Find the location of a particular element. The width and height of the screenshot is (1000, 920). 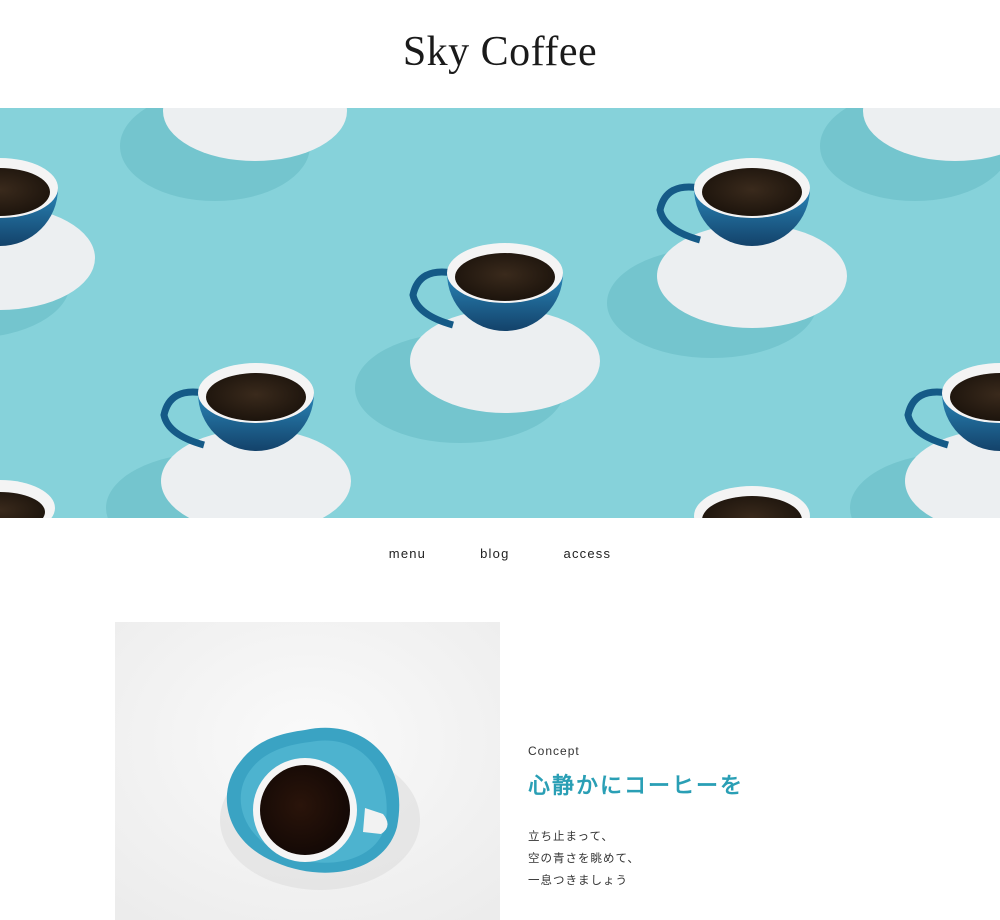

nav-item-menu: menu is located at coordinates (407, 553).